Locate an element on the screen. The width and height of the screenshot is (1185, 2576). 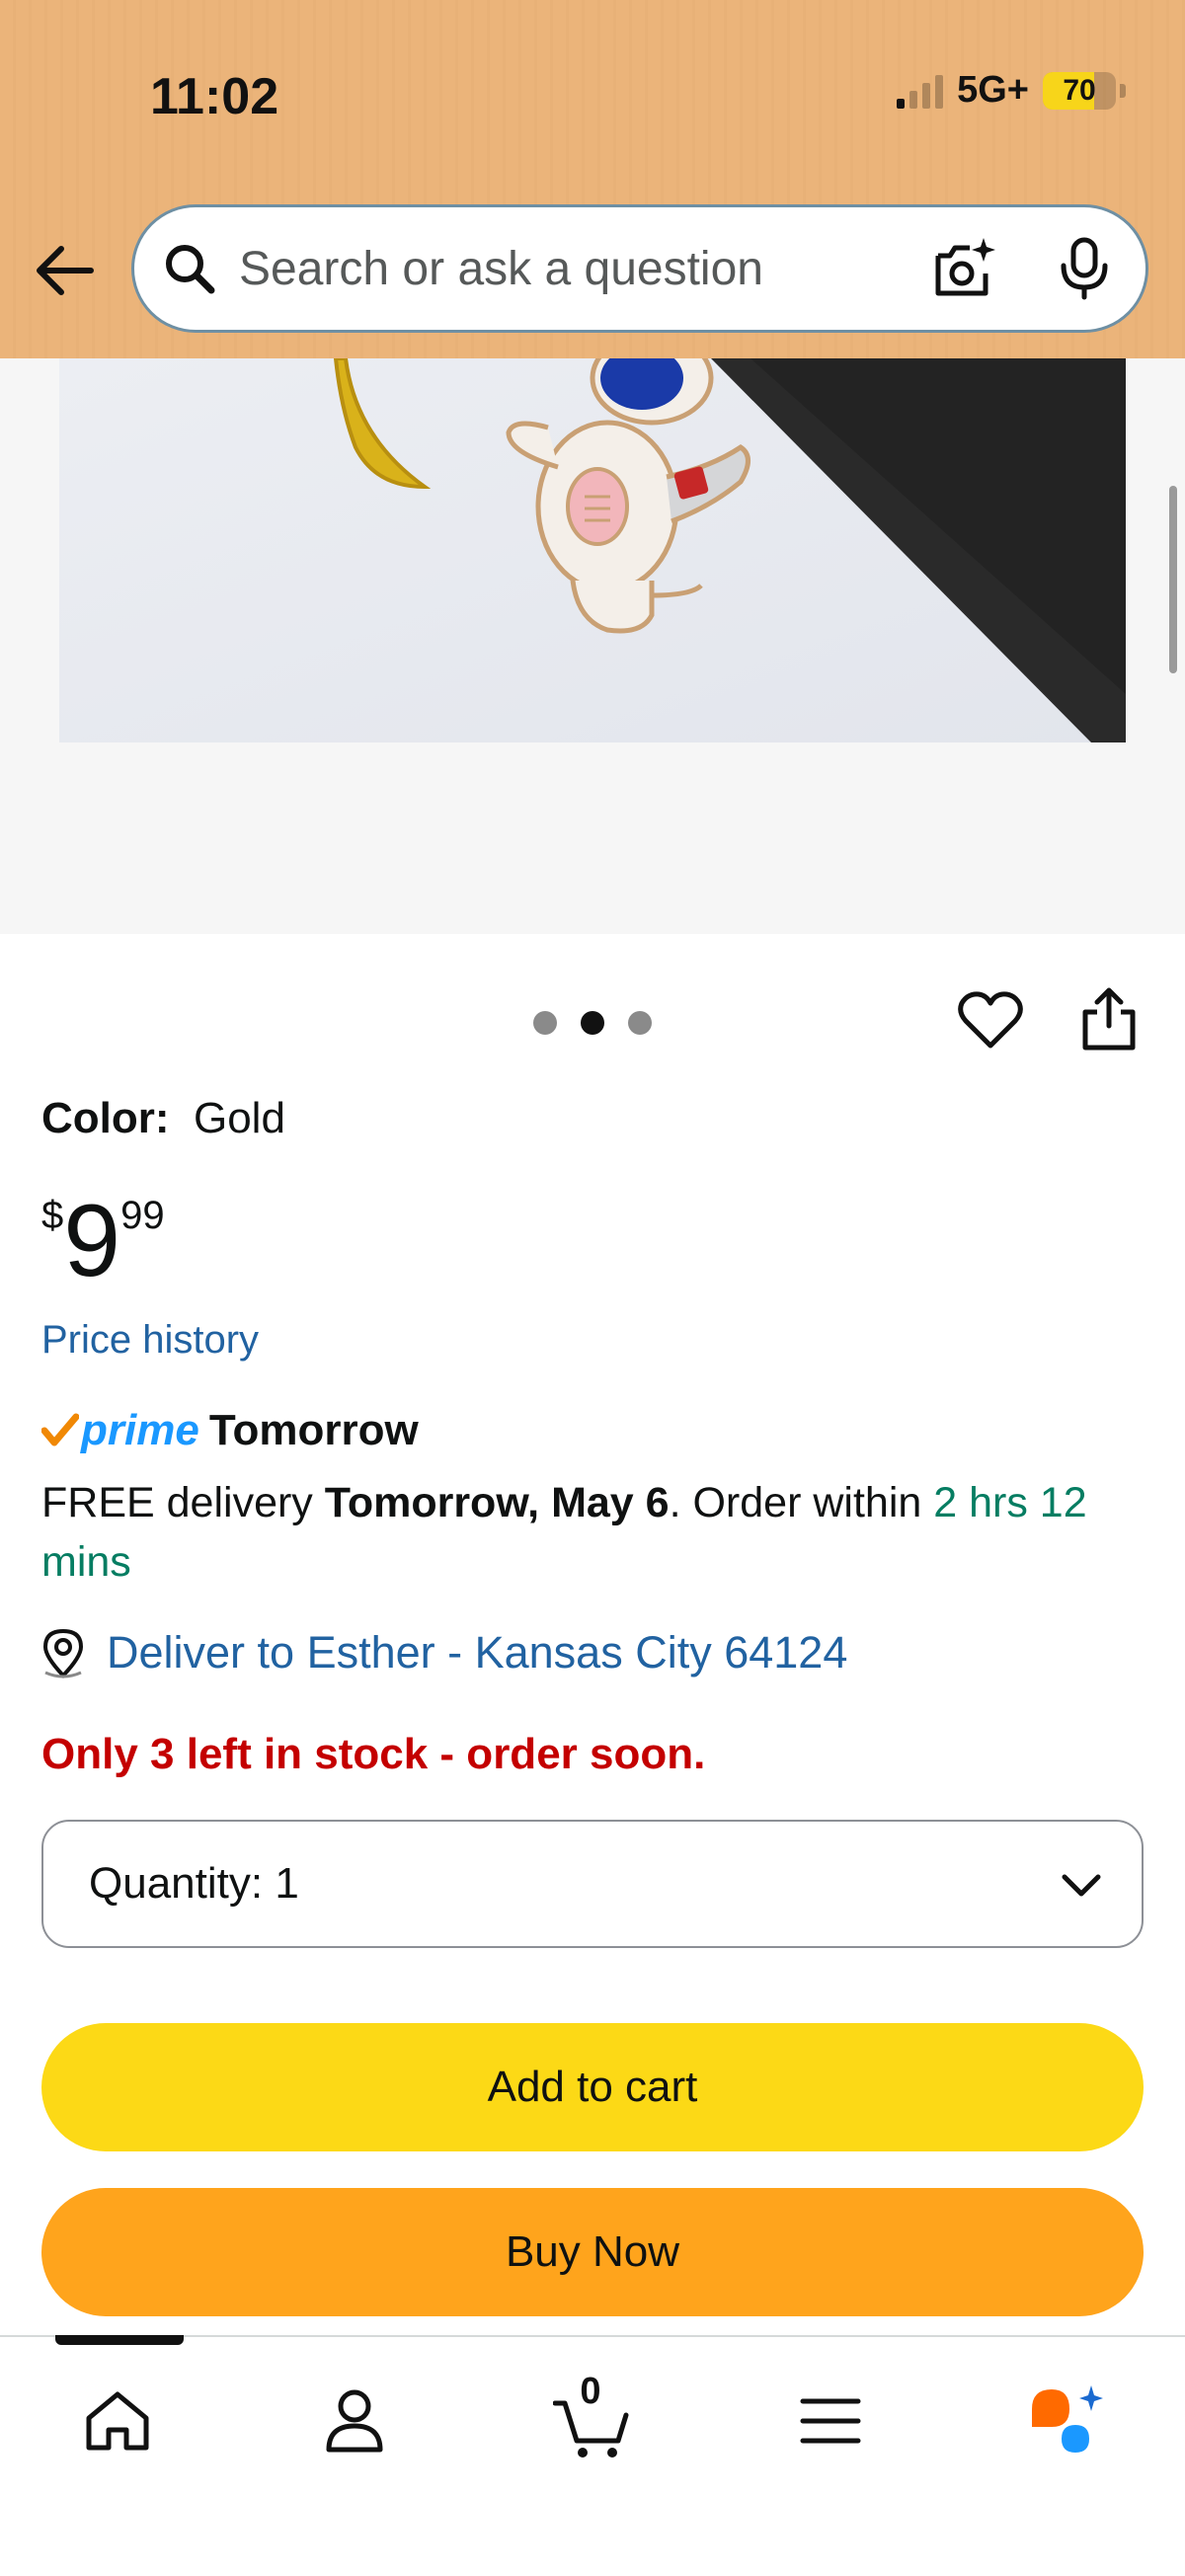
account-icon is located at coordinates (355, 2421).